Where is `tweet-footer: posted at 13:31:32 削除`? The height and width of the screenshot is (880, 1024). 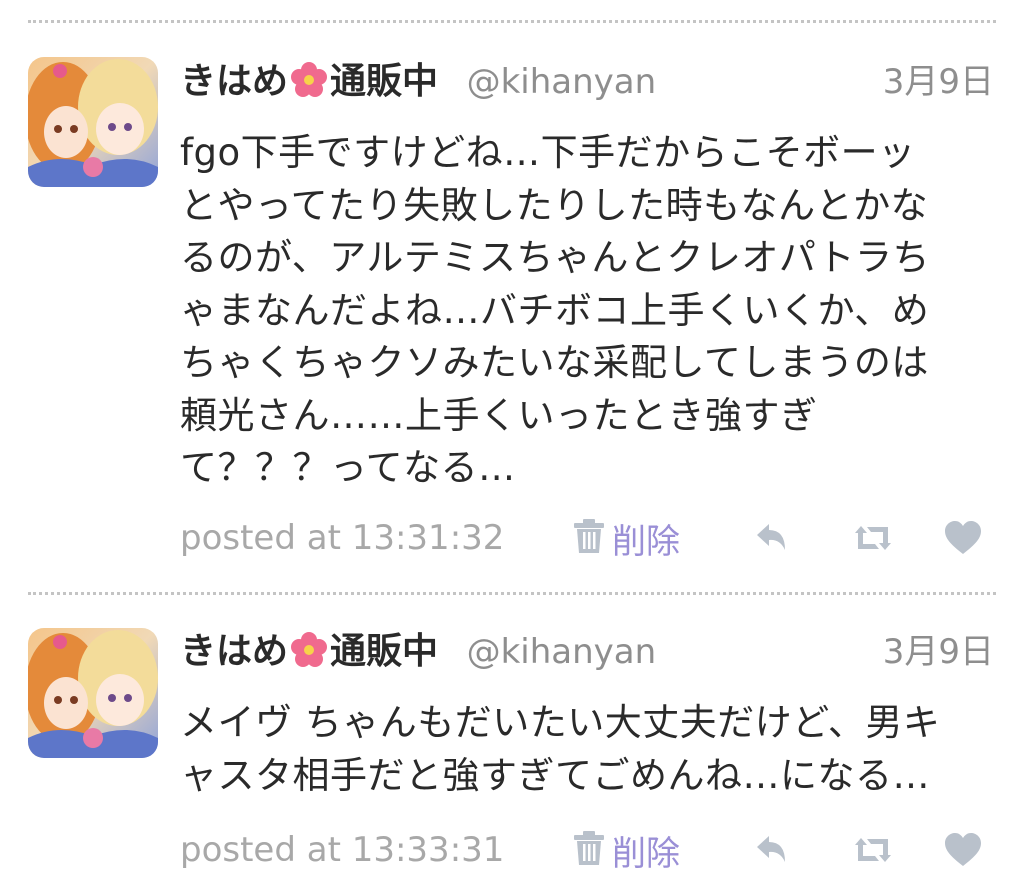
tweet-footer: posted at 13:31:32 削除 is located at coordinates (587, 538).